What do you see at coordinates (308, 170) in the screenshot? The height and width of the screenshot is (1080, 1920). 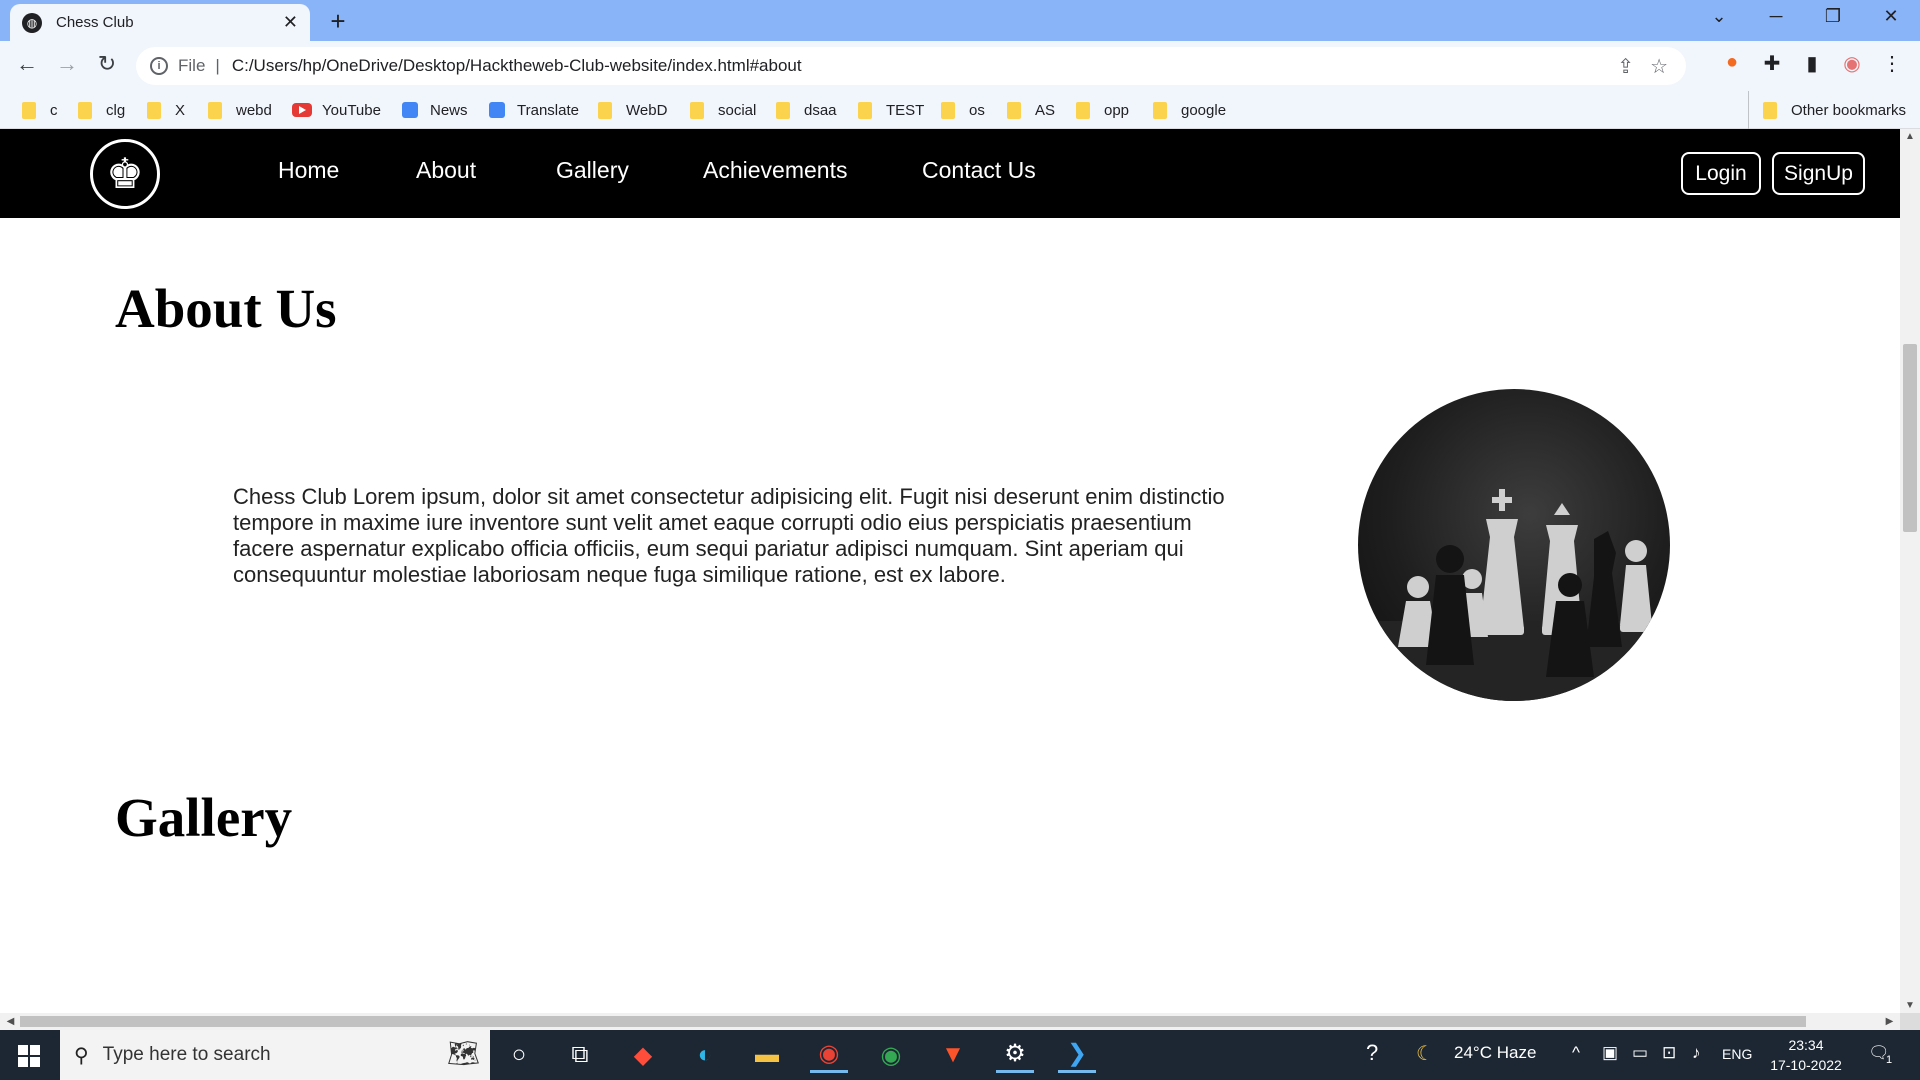 I see `nav-link-home: Home` at bounding box center [308, 170].